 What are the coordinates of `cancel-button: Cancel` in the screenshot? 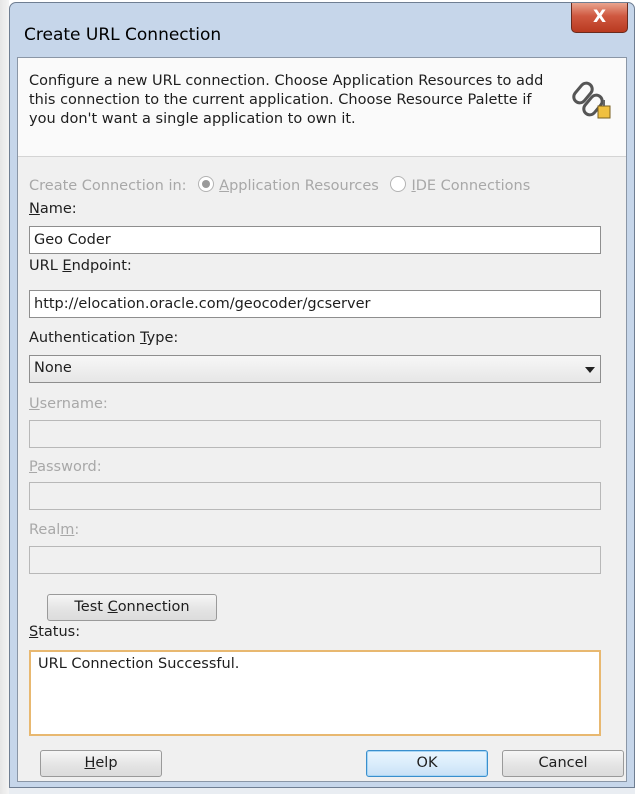 It's located at (563, 763).